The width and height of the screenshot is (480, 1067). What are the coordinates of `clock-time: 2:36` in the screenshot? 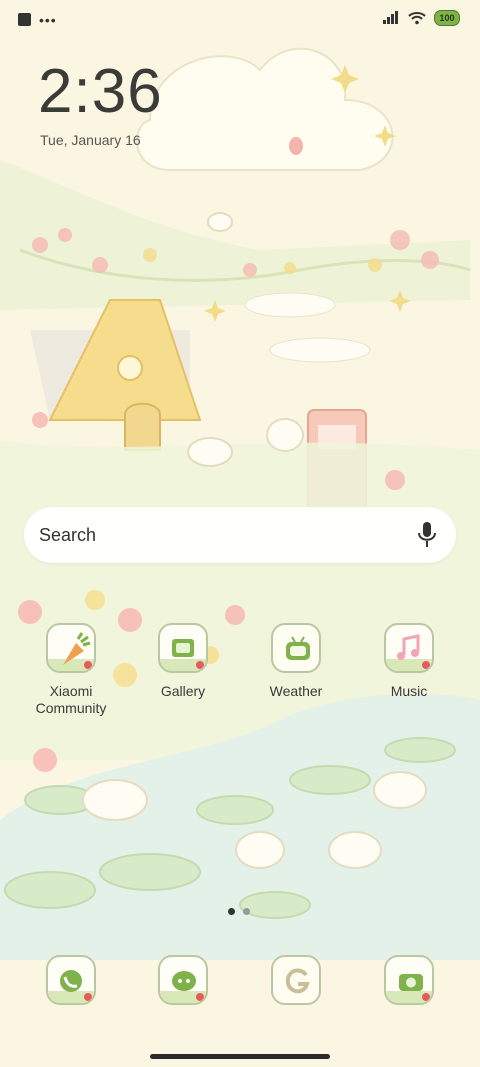 It's located at (100, 91).